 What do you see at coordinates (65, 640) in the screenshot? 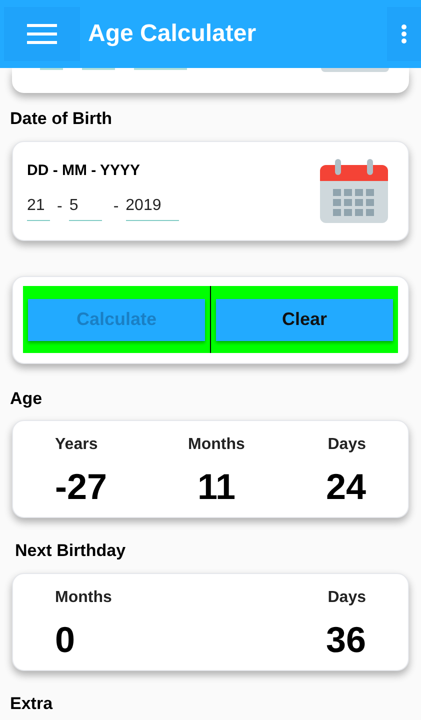
I see `stat-value: 0` at bounding box center [65, 640].